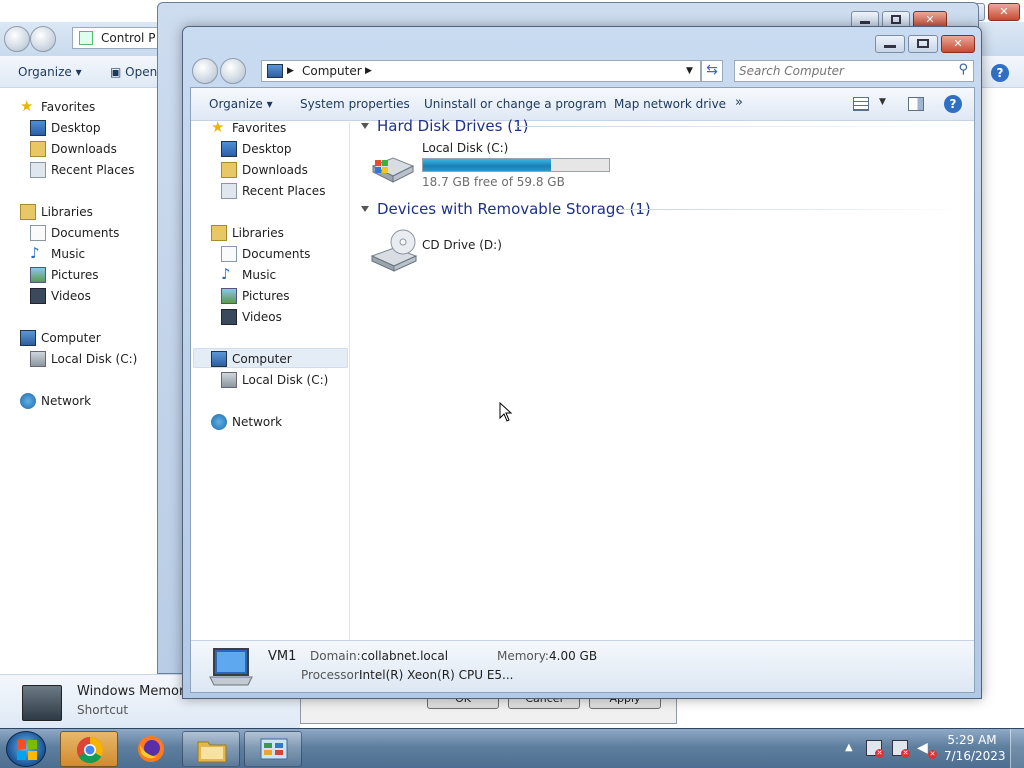 The image size is (1024, 768). I want to click on chrome-icon, so click(90, 750).